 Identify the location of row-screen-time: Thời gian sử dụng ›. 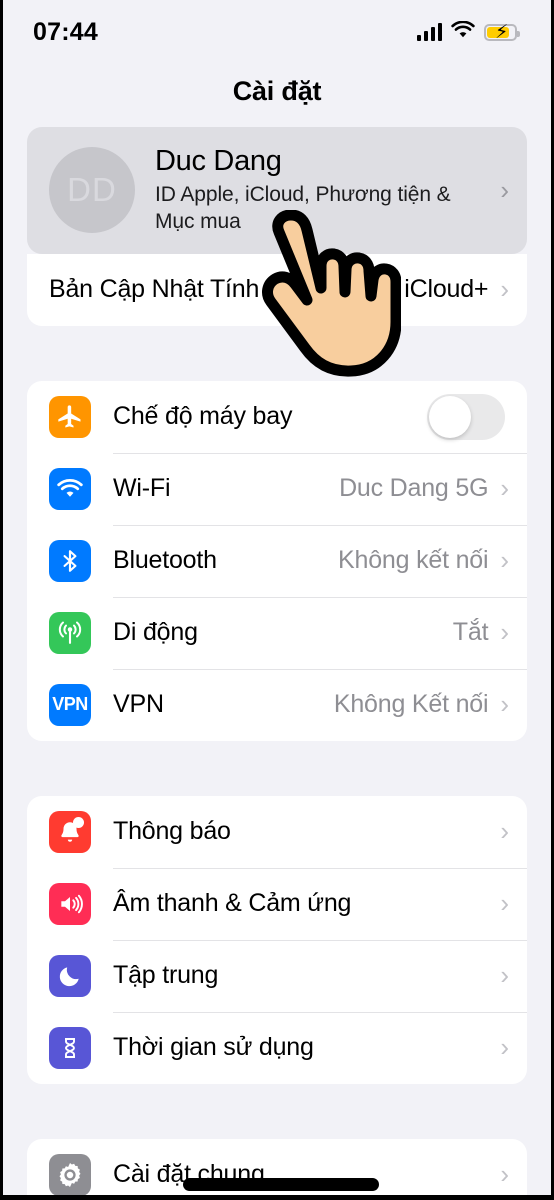
(277, 1047).